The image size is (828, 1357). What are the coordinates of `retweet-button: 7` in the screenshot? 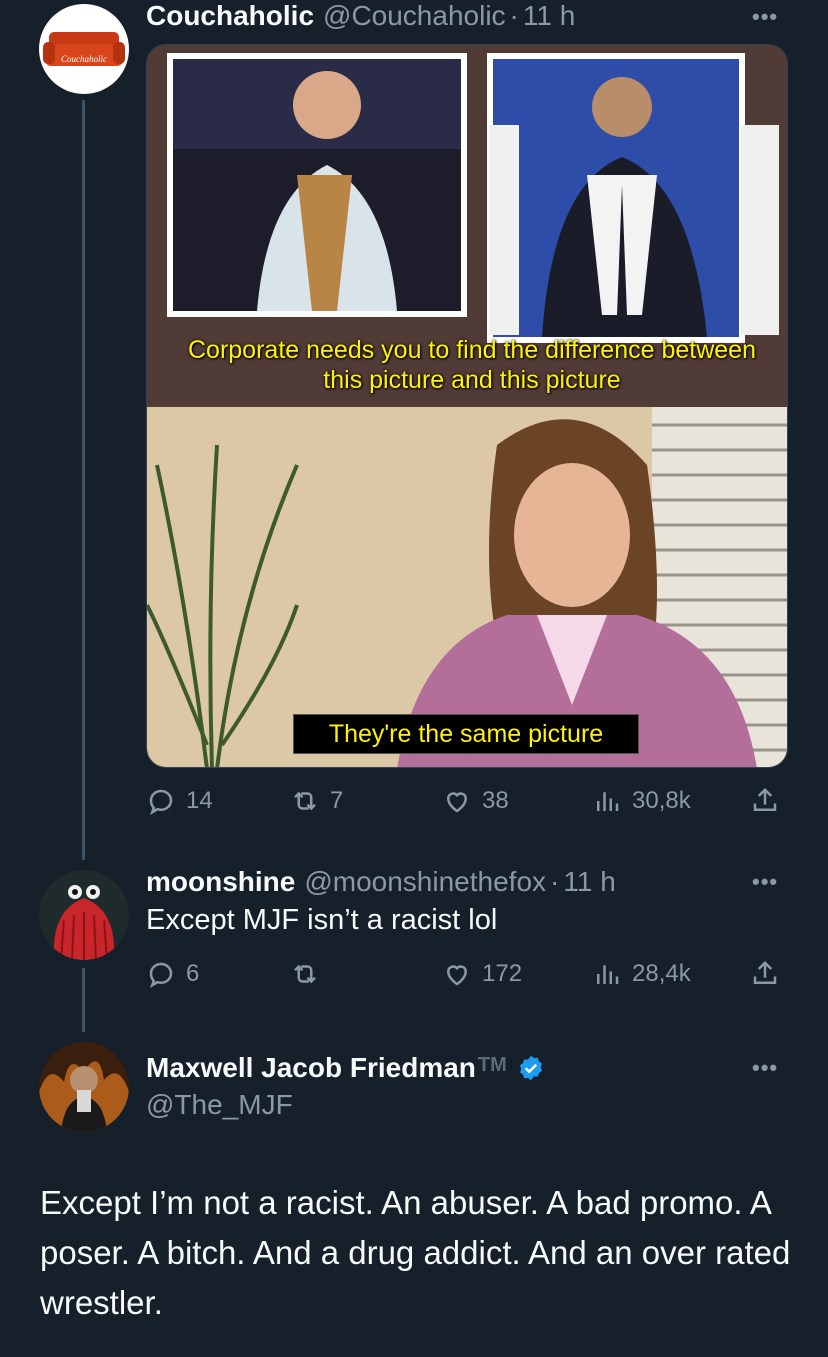 It's located at (316, 801).